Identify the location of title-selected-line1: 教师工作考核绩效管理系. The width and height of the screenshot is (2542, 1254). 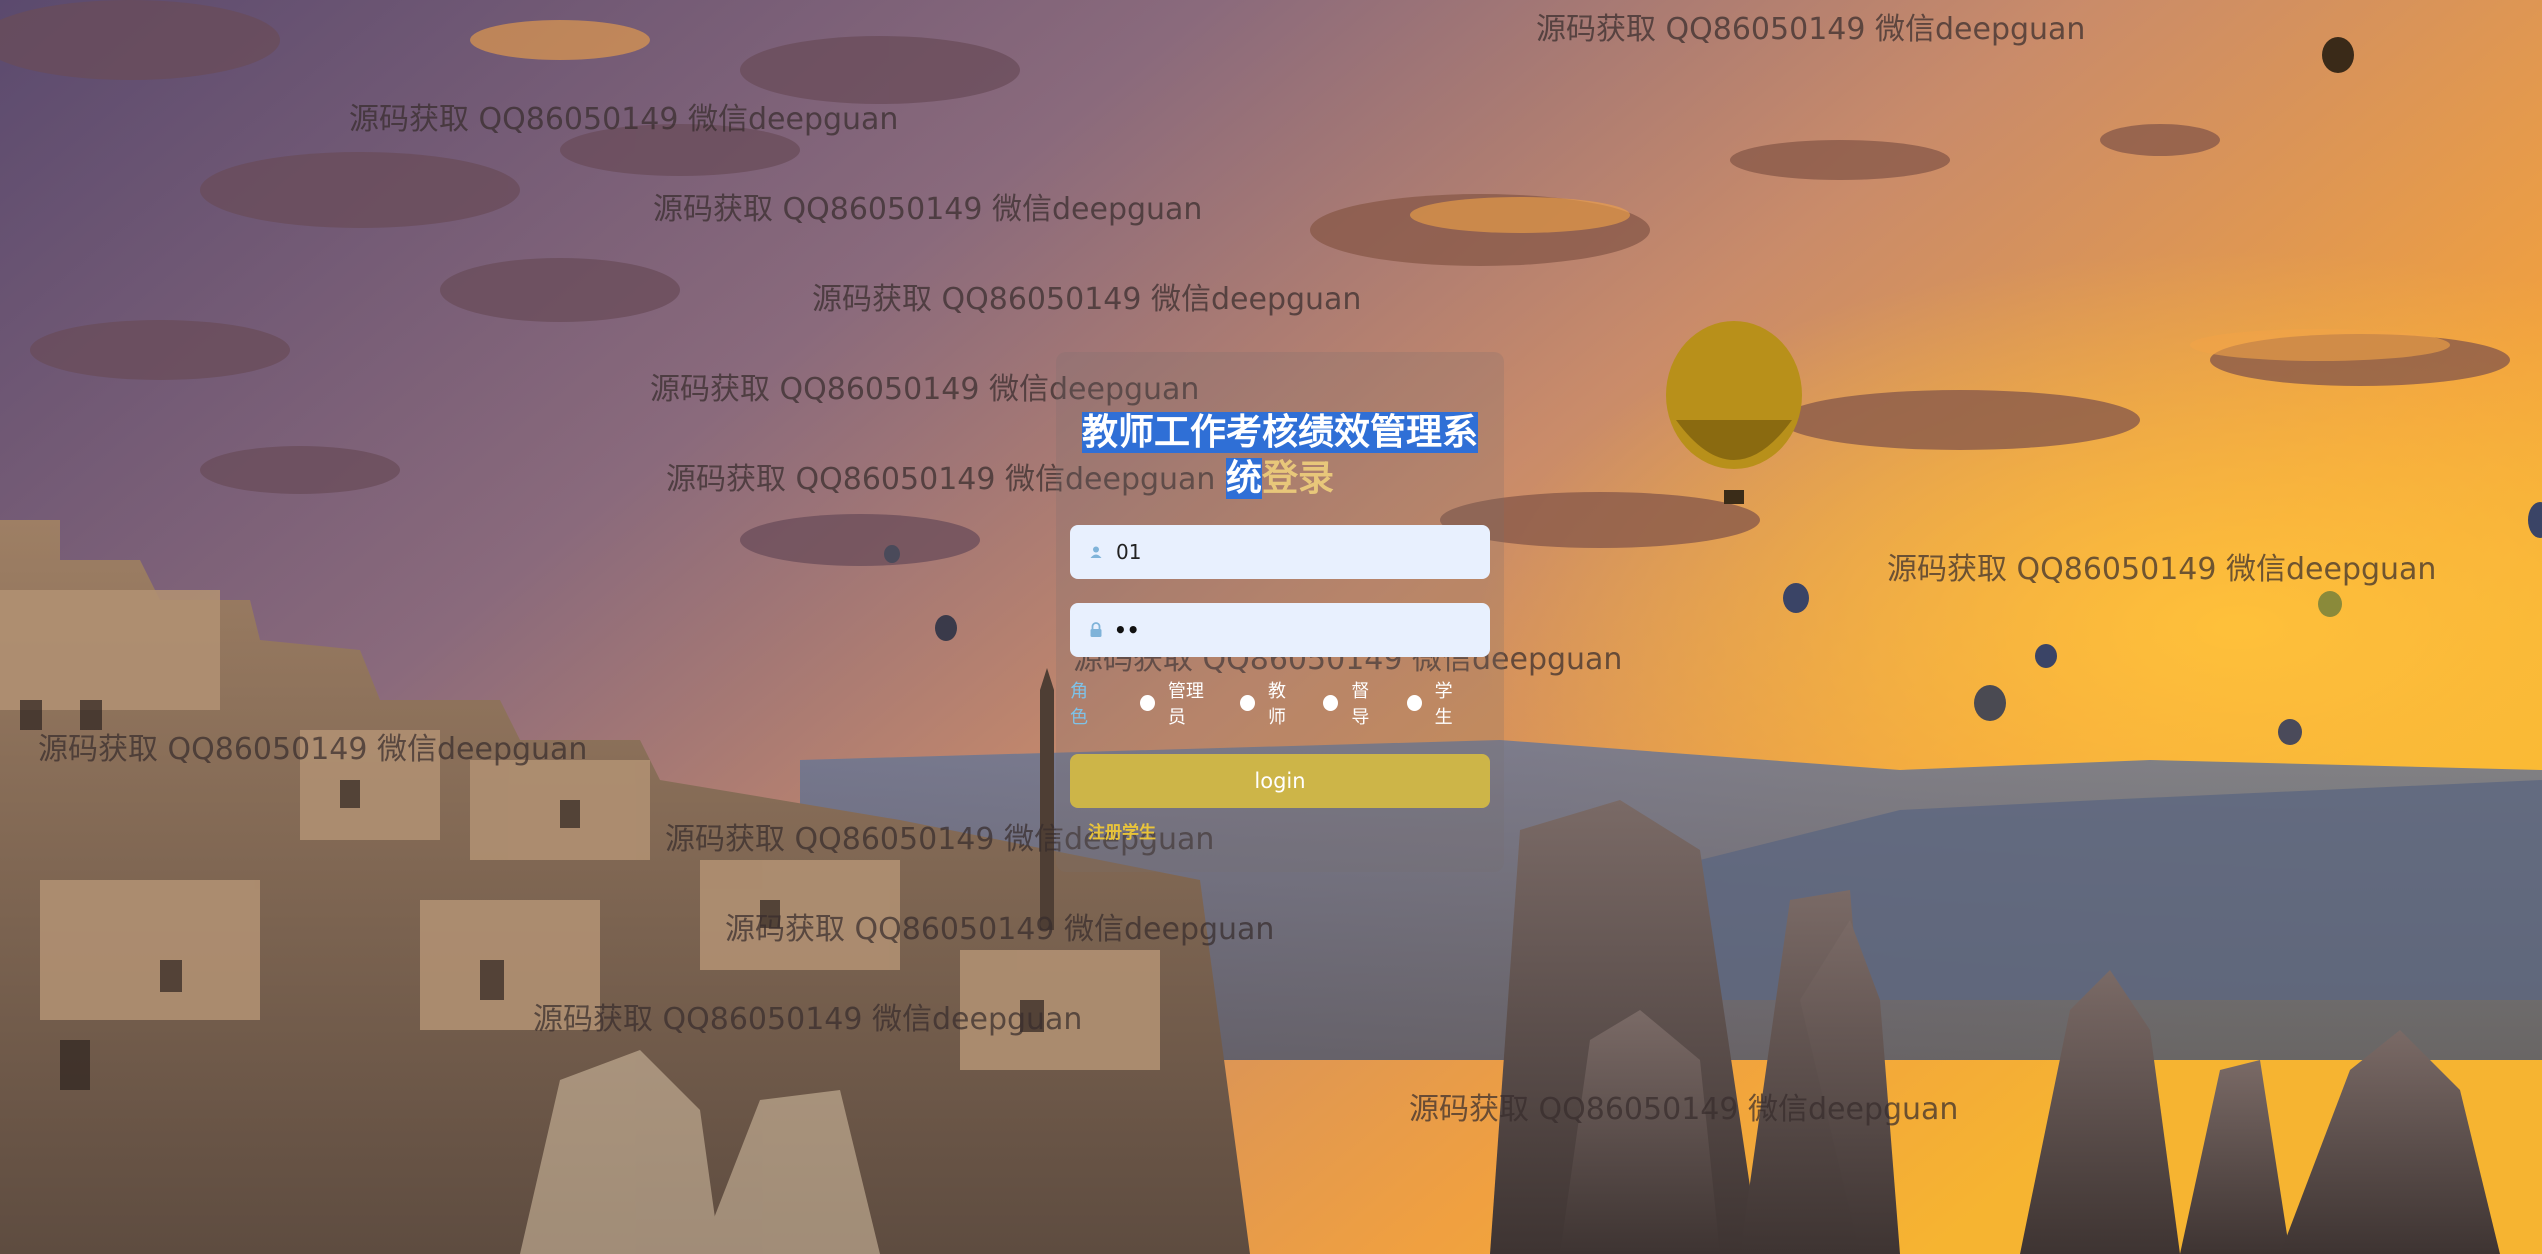
(1279, 432).